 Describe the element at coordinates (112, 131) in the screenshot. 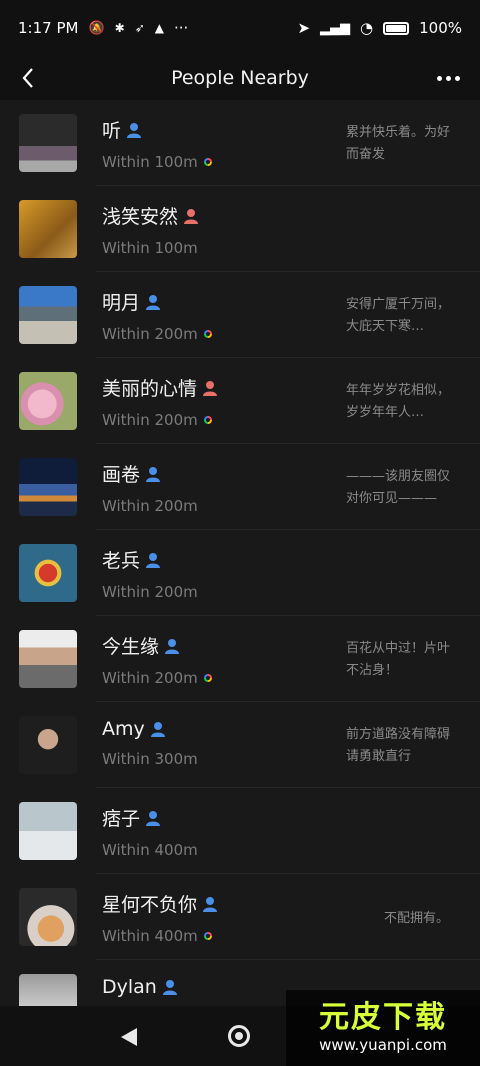

I see `person-name: 听` at that location.